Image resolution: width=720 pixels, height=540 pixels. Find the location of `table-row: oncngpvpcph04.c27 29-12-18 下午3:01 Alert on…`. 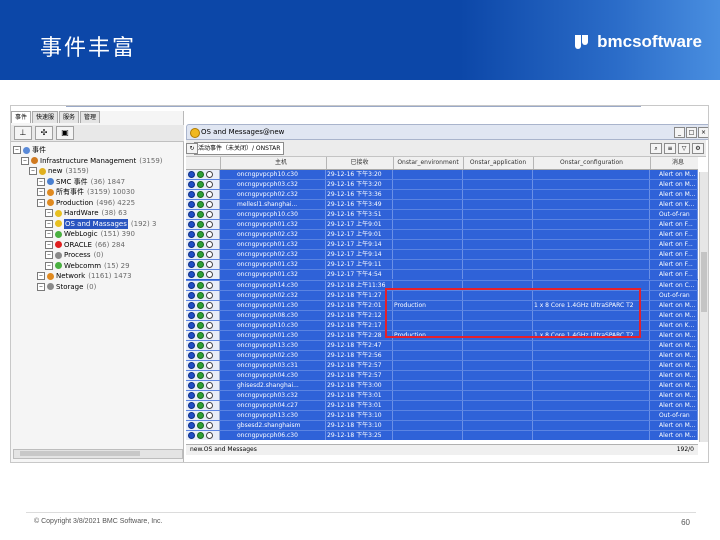

table-row: oncngpvpcph04.c27 29-12-18 下午3:01 Alert on… is located at coordinates (442, 406).